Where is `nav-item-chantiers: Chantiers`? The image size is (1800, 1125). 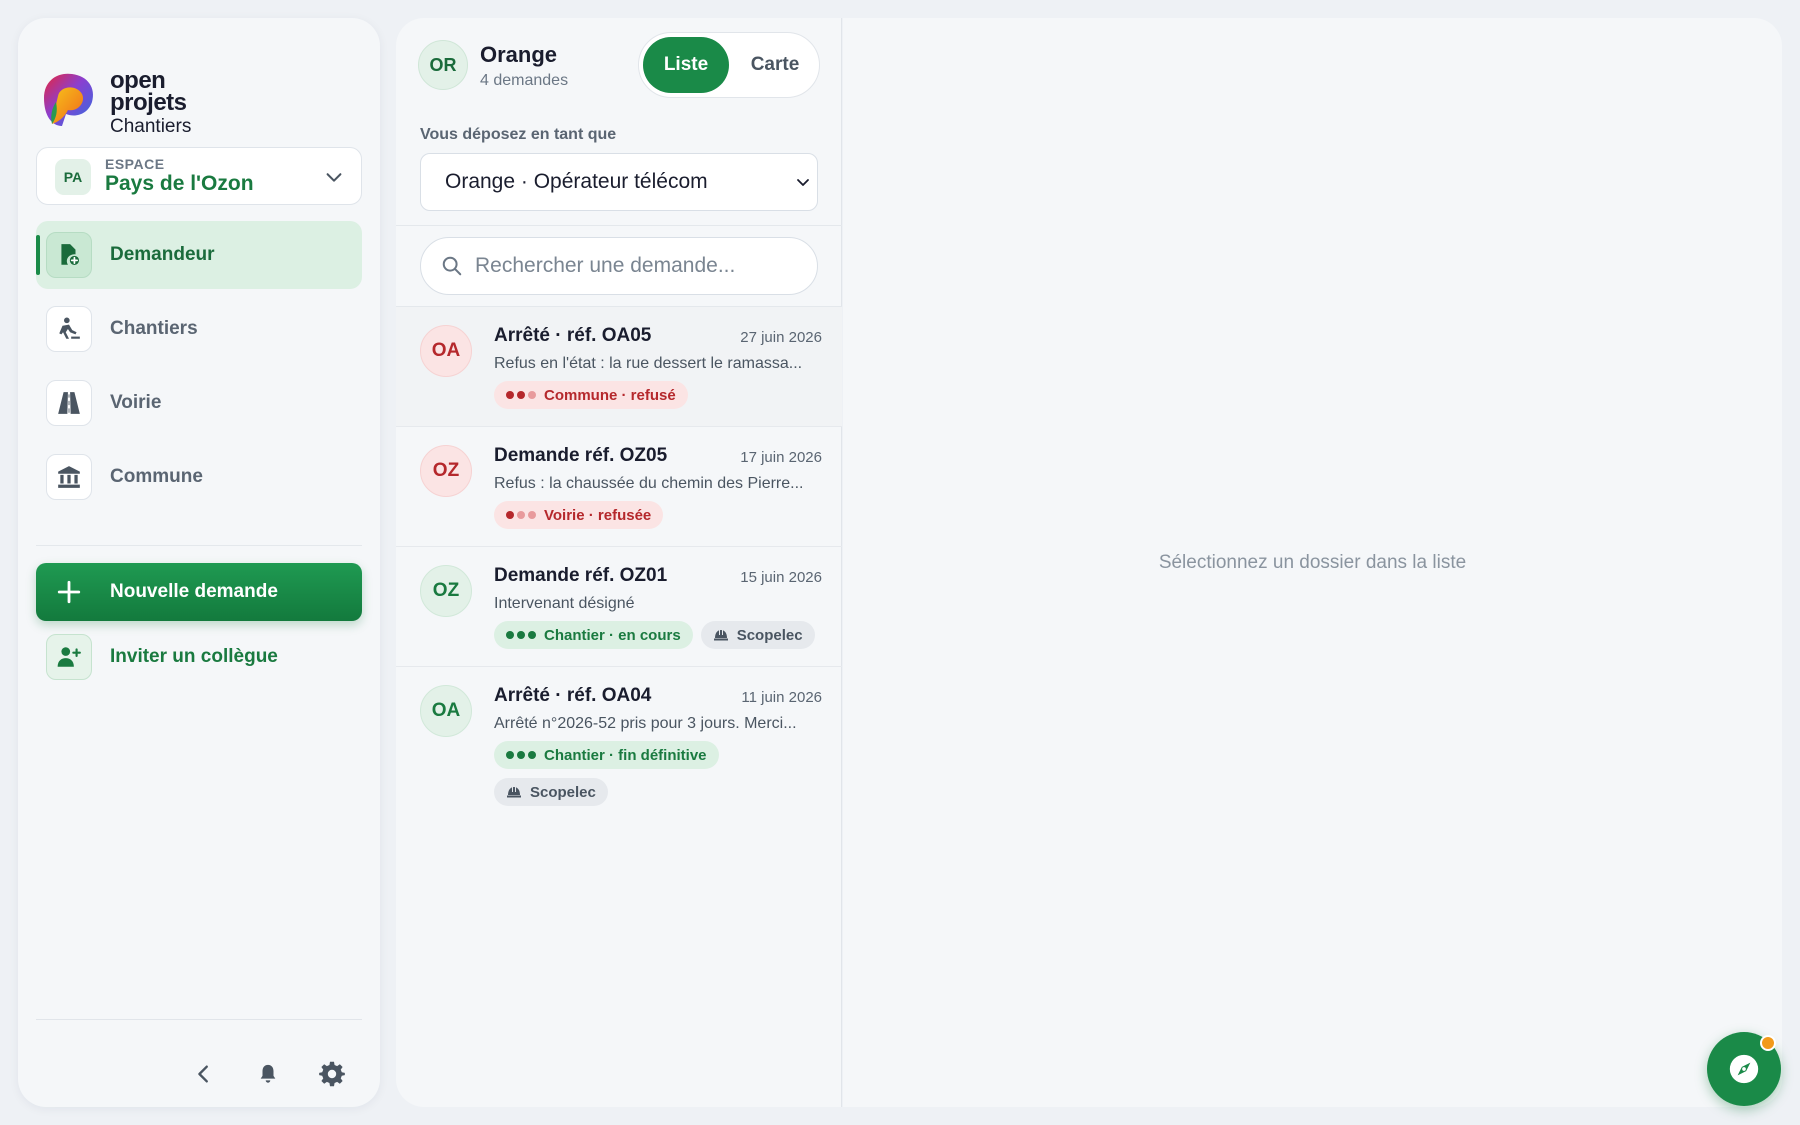
nav-item-chantiers: Chantiers is located at coordinates (199, 329).